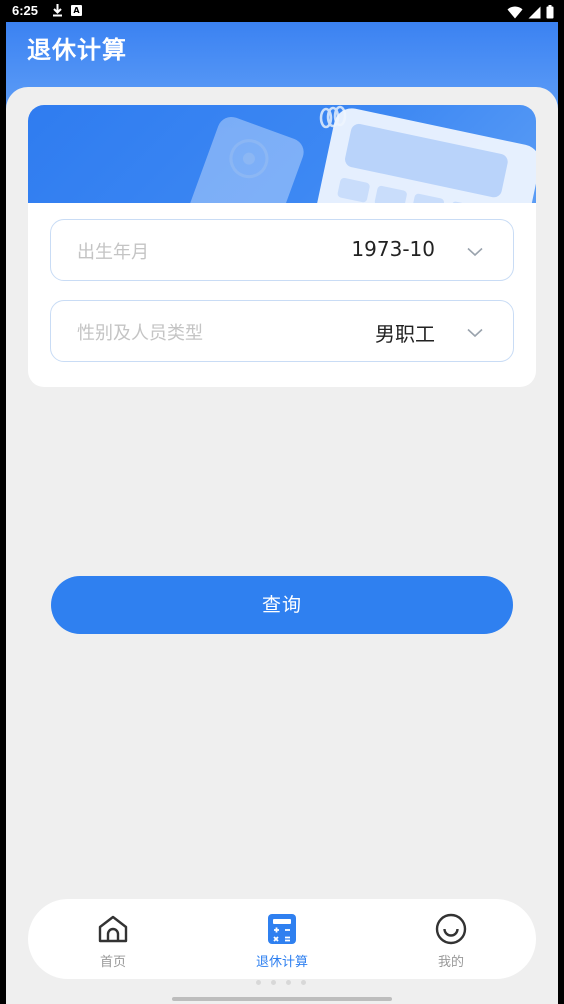 Image resolution: width=564 pixels, height=1004 pixels. Describe the element at coordinates (451, 929) in the screenshot. I see `smile-icon` at that location.